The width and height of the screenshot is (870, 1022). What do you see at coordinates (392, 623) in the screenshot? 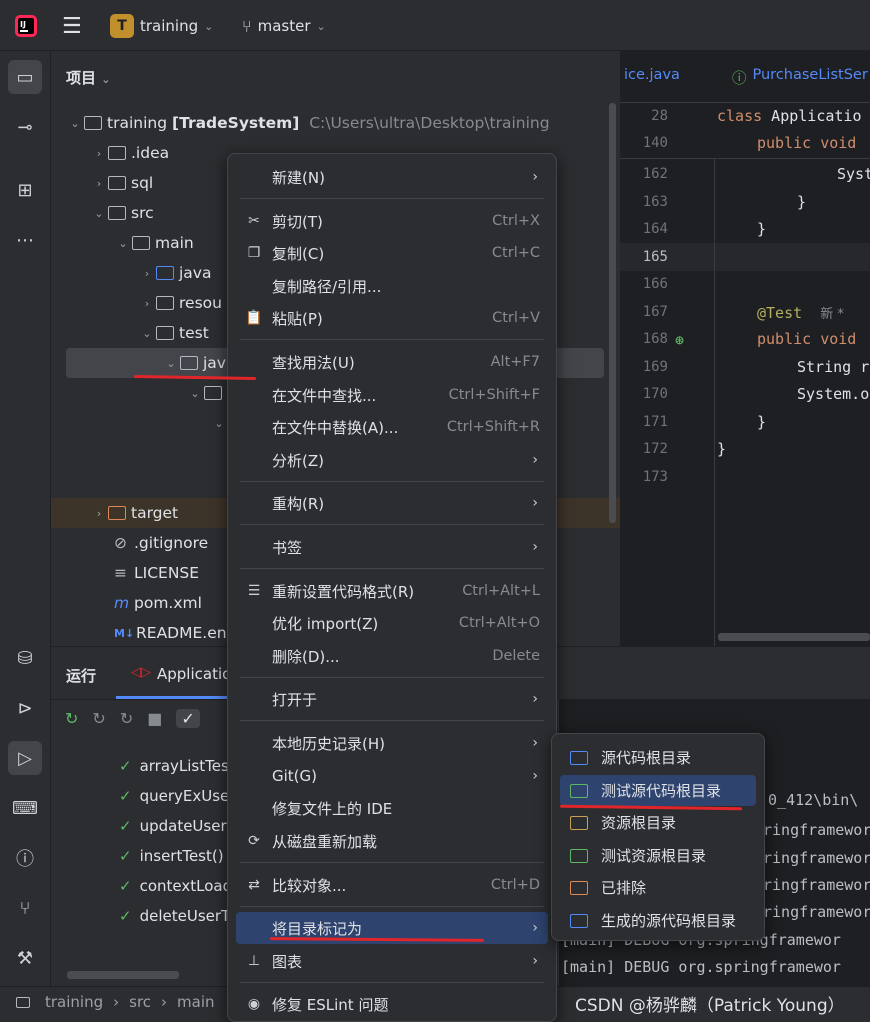
I see `menu-item-optimize-imports: 优化 import(Z) Ctrl+Alt+O` at bounding box center [392, 623].